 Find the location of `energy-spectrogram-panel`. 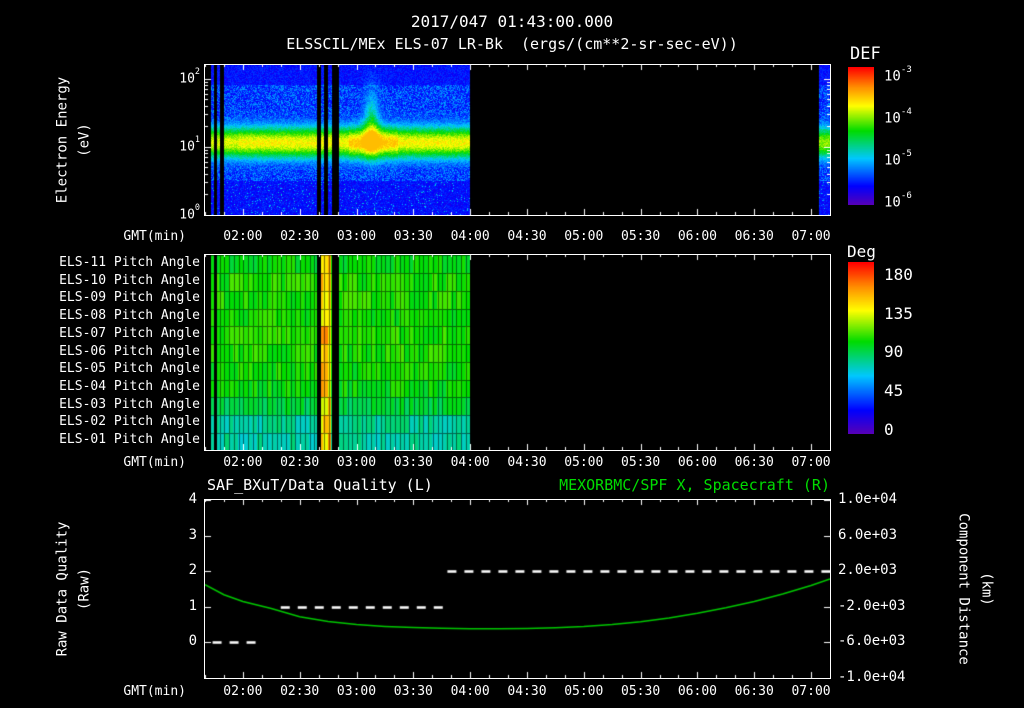

energy-spectrogram-panel is located at coordinates (517, 140).